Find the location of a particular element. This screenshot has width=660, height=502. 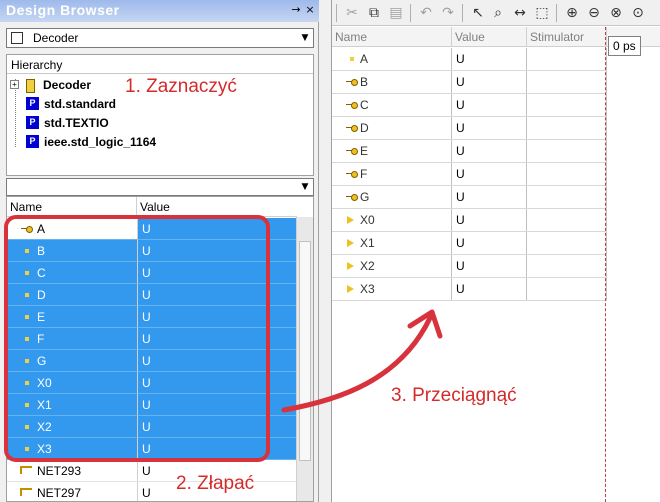

drag-arrow is located at coordinates (362, 361).